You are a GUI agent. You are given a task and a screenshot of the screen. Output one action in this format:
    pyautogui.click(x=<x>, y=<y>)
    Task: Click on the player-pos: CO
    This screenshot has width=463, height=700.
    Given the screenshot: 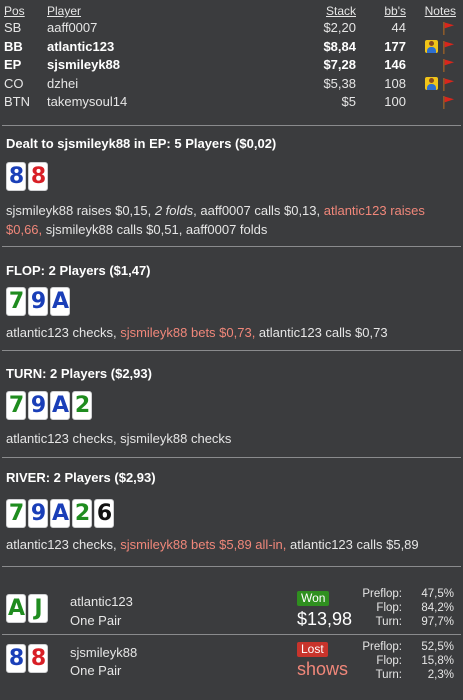 What is the action you would take?
    pyautogui.click(x=14, y=83)
    